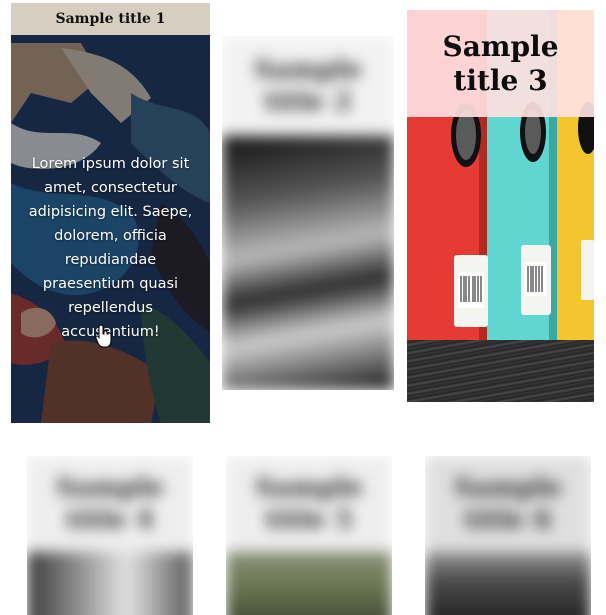 This screenshot has height=615, width=606. I want to click on card-2-title: Sample title 2, so click(308, 86).